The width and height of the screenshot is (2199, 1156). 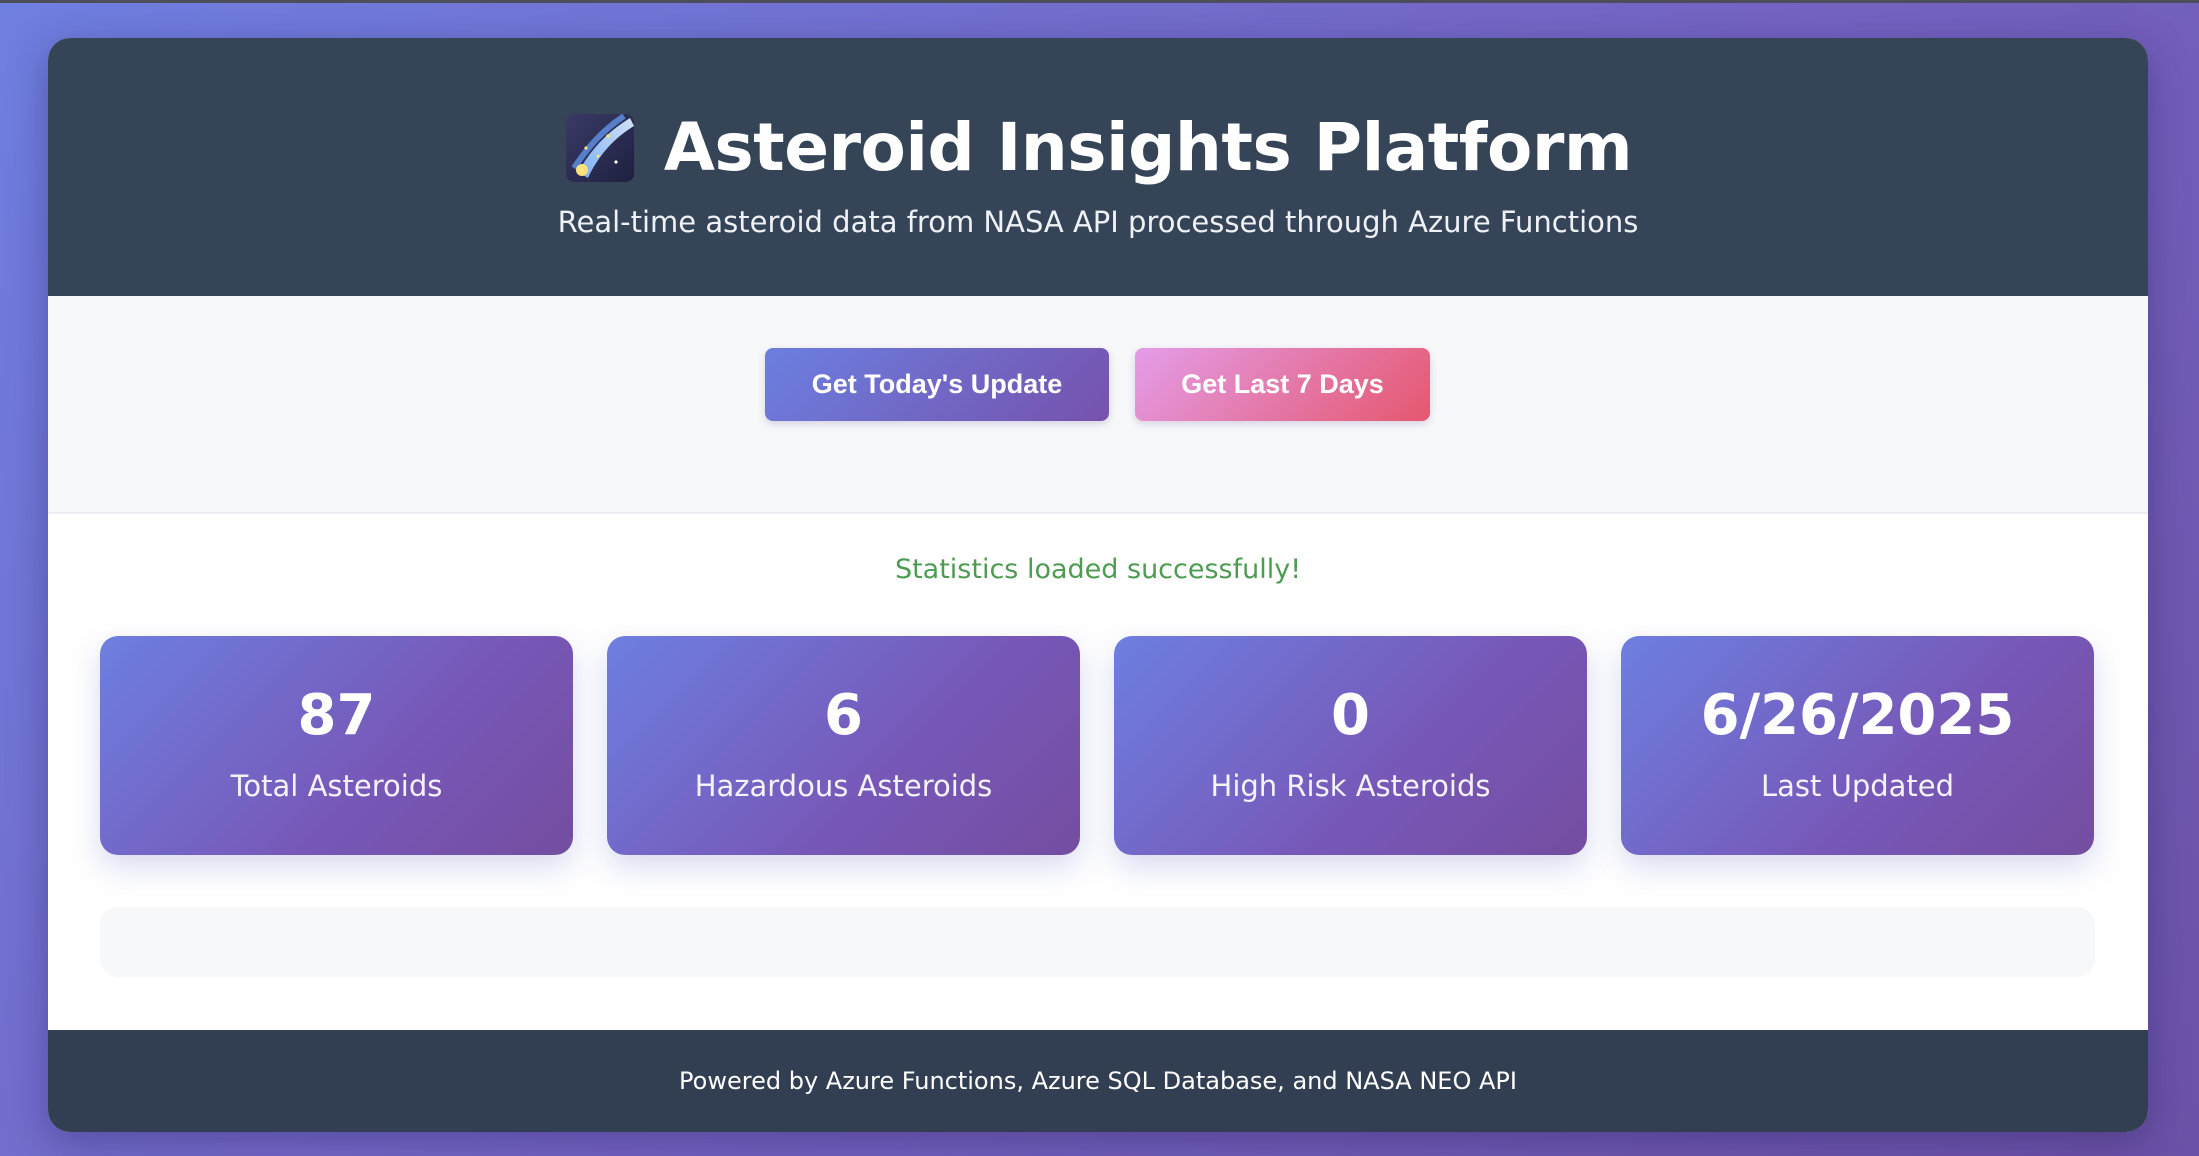 I want to click on get-today-update-button: Get Today's Update, so click(x=937, y=384).